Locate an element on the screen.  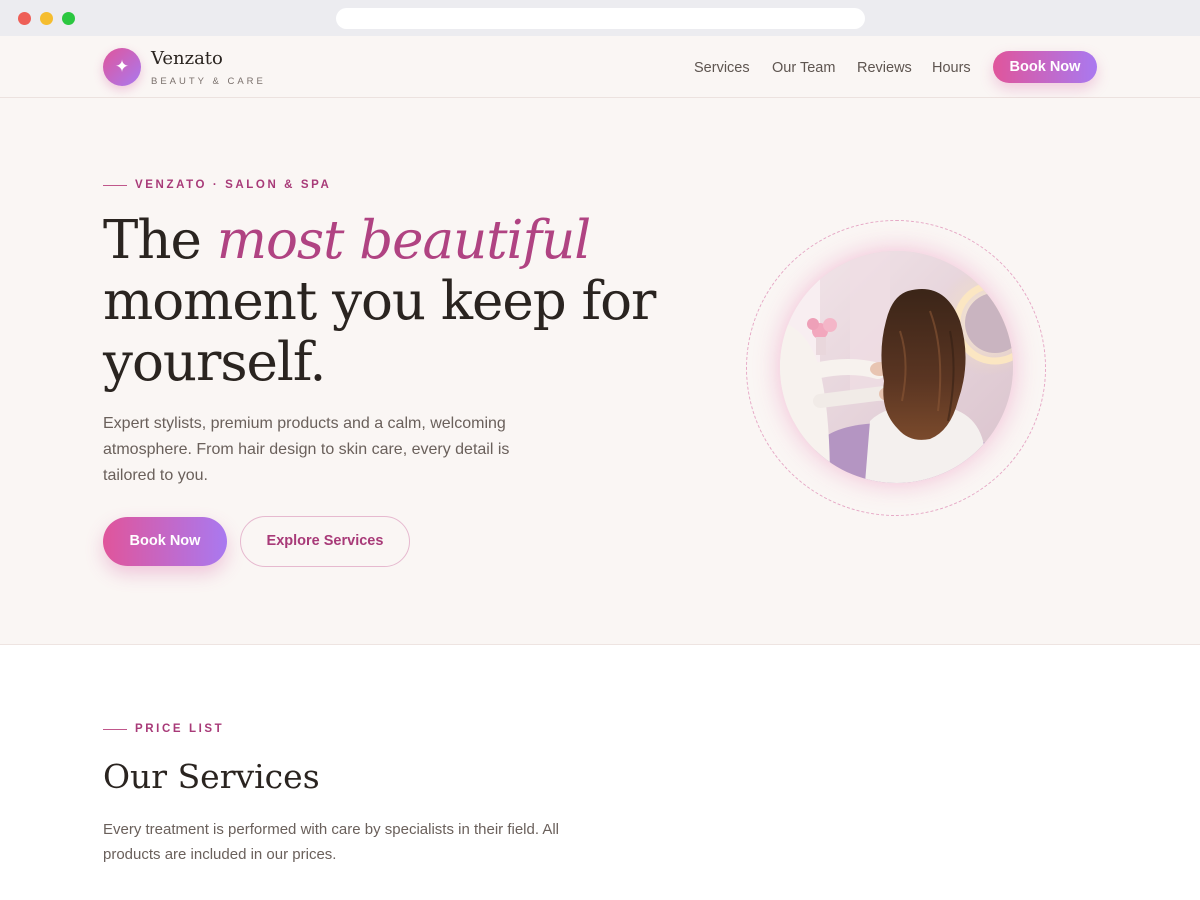
salon-hero-photo is located at coordinates (896, 367).